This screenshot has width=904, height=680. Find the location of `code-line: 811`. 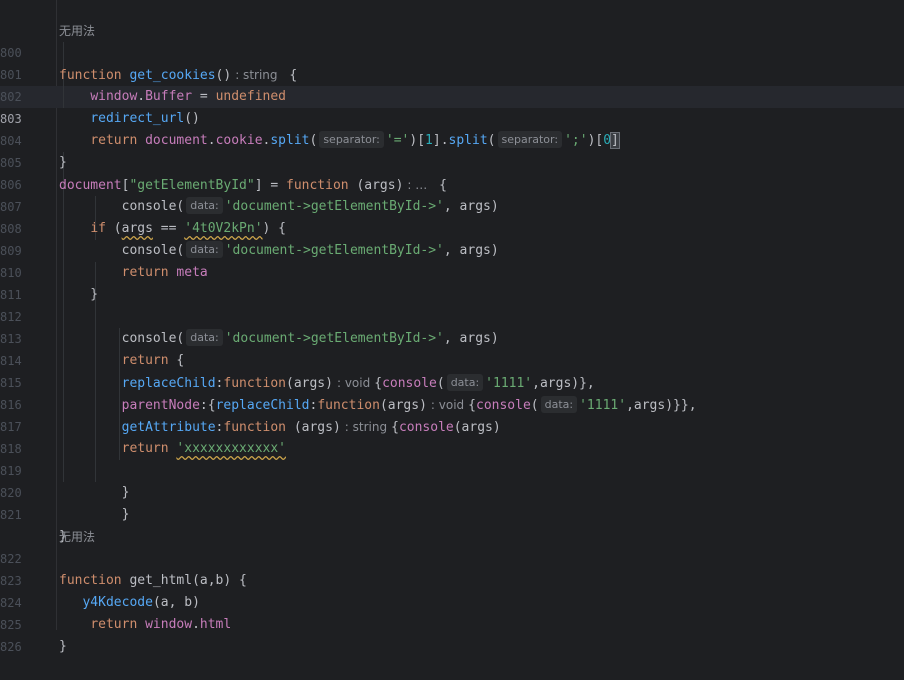

code-line: 811 is located at coordinates (452, 282).